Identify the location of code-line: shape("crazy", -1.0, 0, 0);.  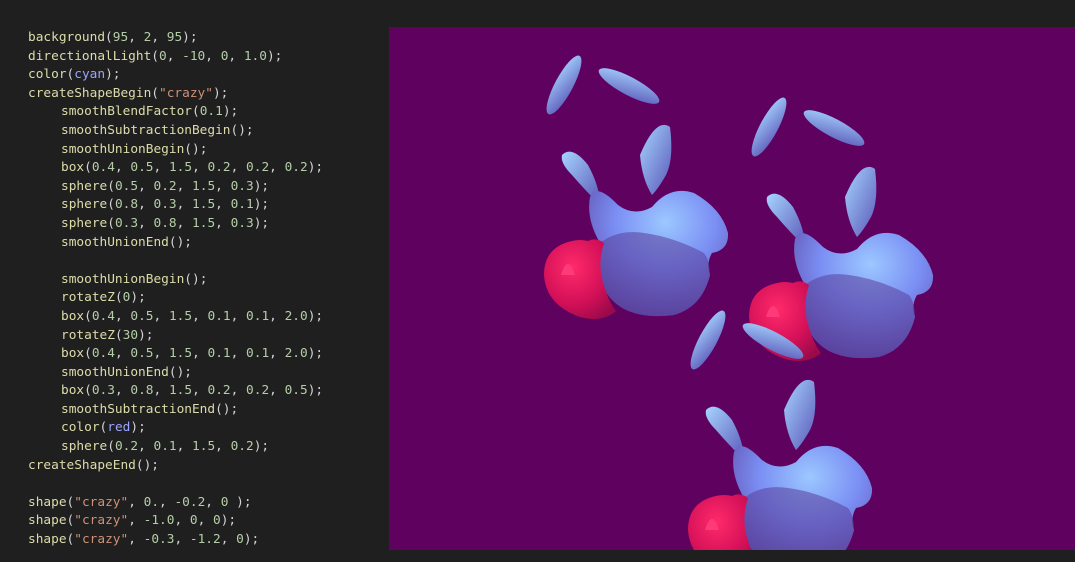
(208, 521).